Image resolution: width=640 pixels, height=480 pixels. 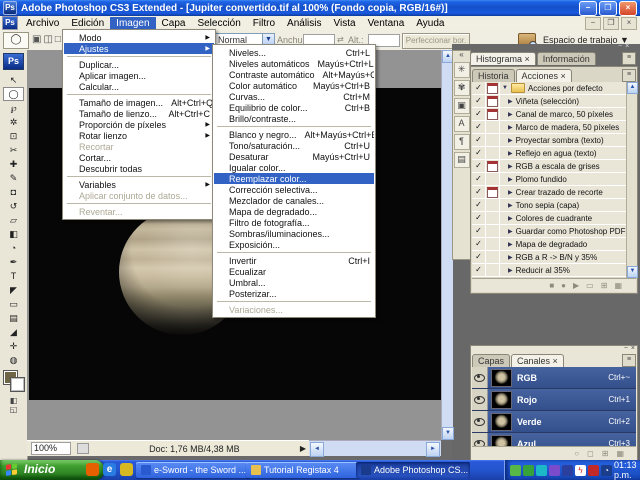 What do you see at coordinates (554, 378) in the screenshot?
I see `channel-row: RGB Ctrl+~` at bounding box center [554, 378].